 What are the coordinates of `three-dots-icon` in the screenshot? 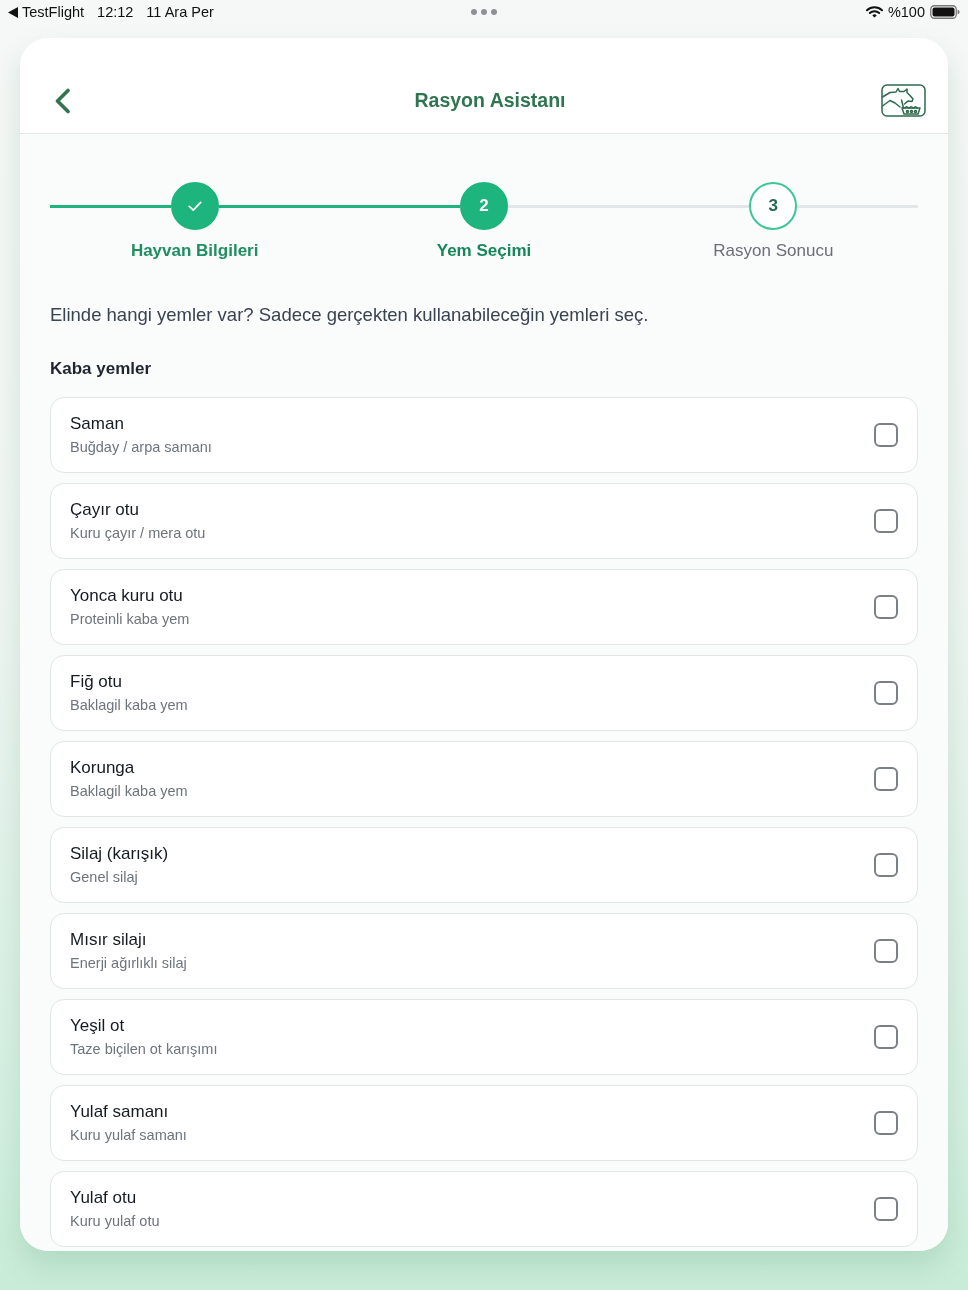 It's located at (484, 12).